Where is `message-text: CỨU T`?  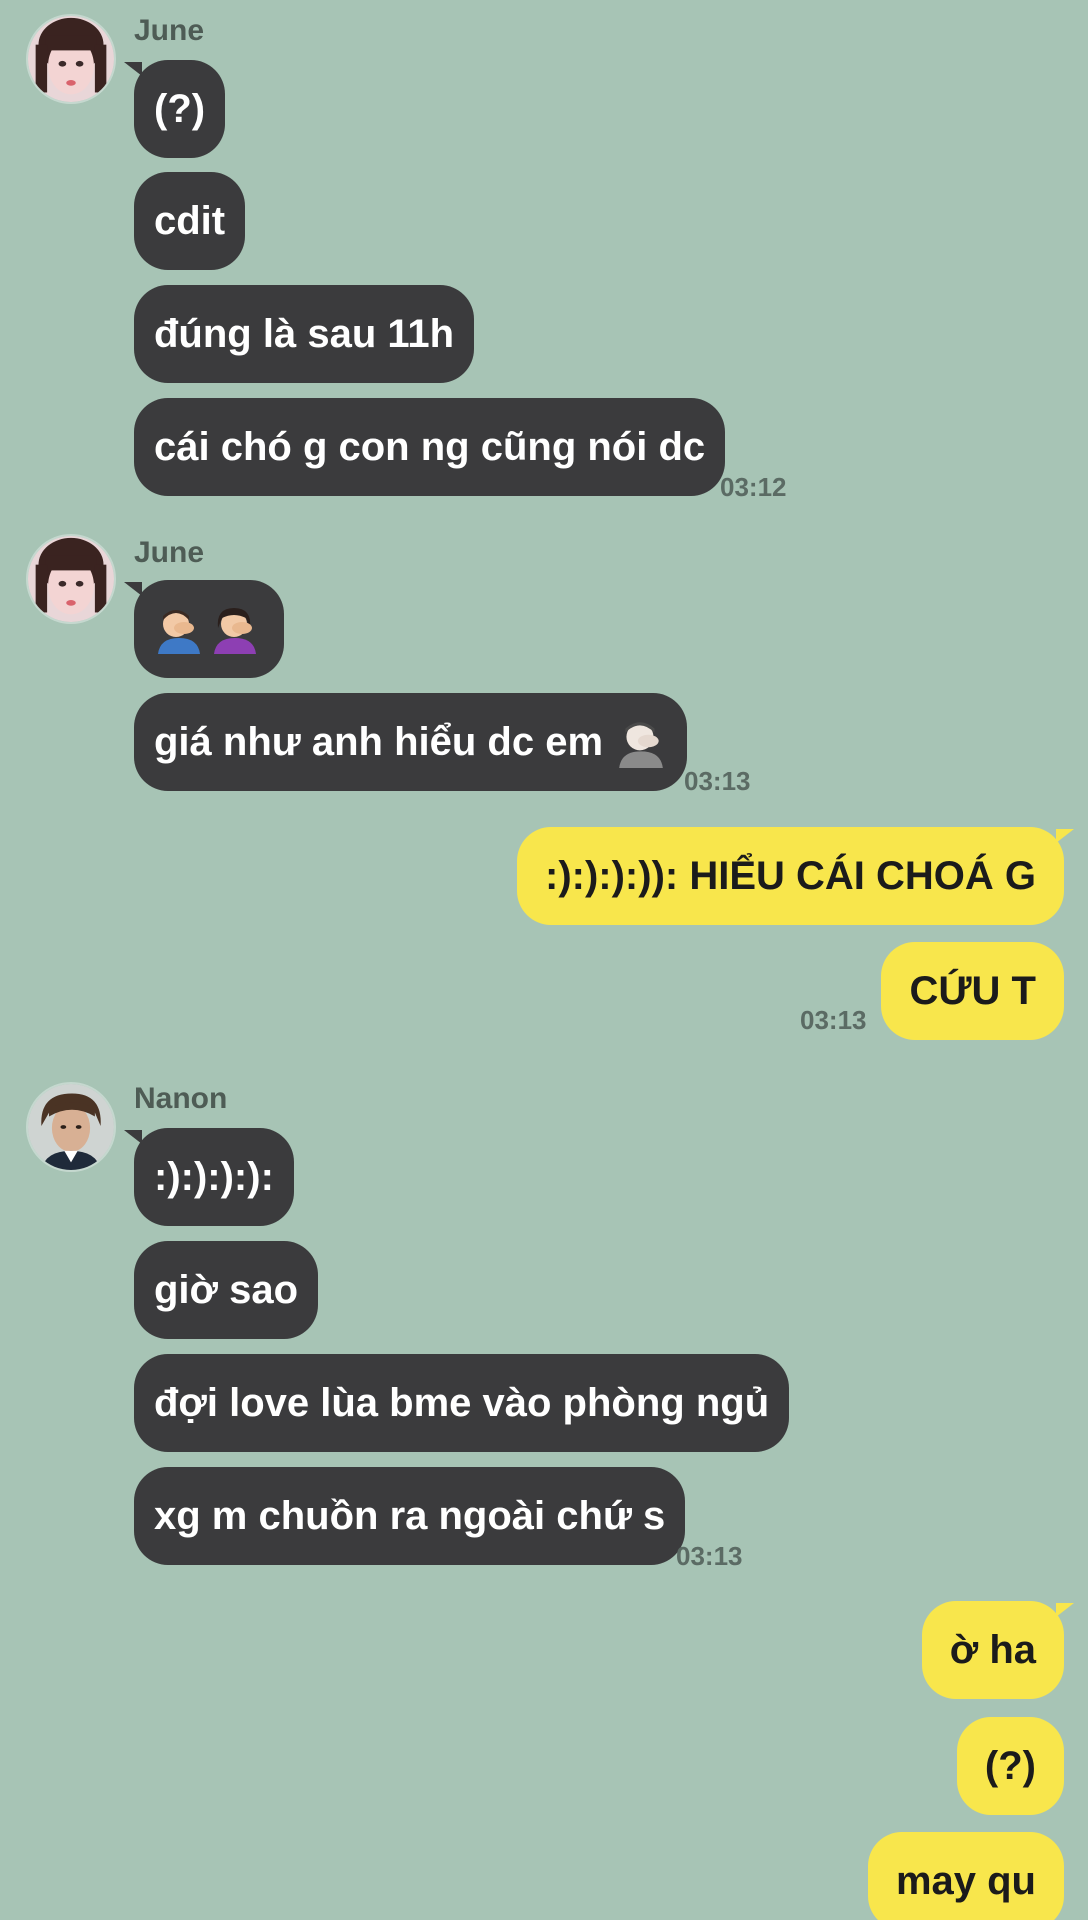 message-text: CỨU T is located at coordinates (972, 990).